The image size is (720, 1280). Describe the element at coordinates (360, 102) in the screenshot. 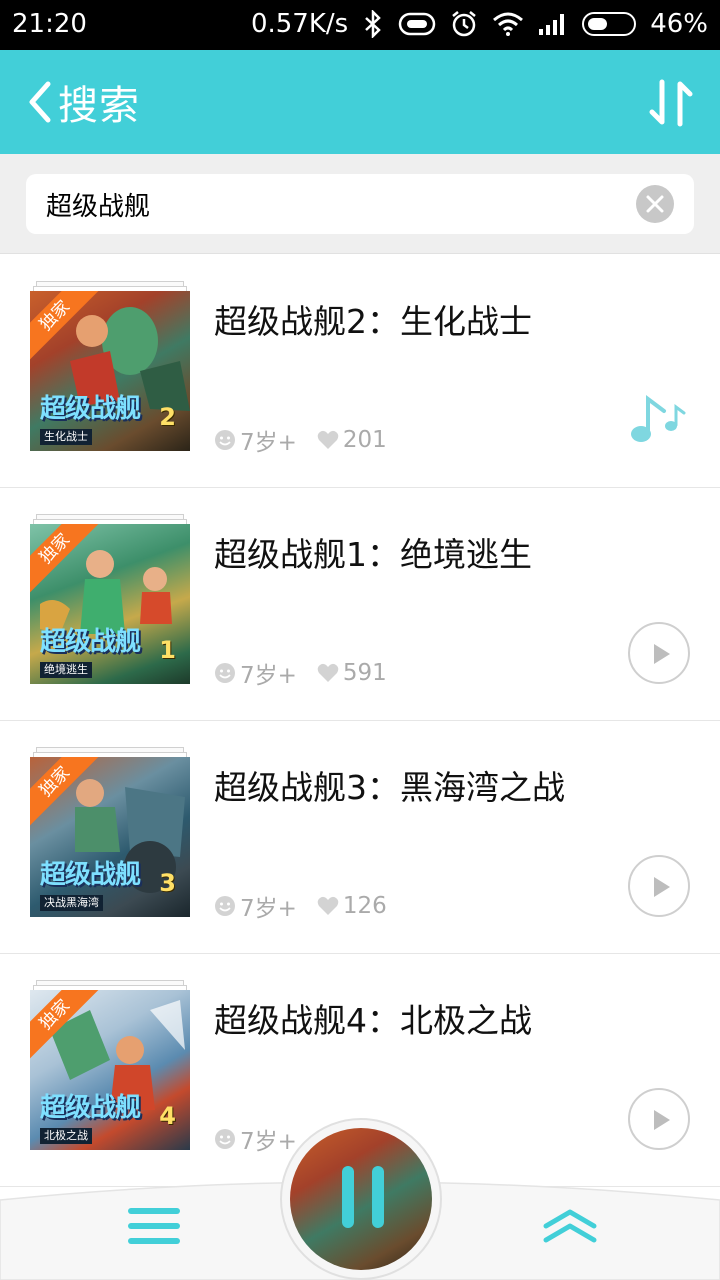

I see `header: 搜索` at that location.